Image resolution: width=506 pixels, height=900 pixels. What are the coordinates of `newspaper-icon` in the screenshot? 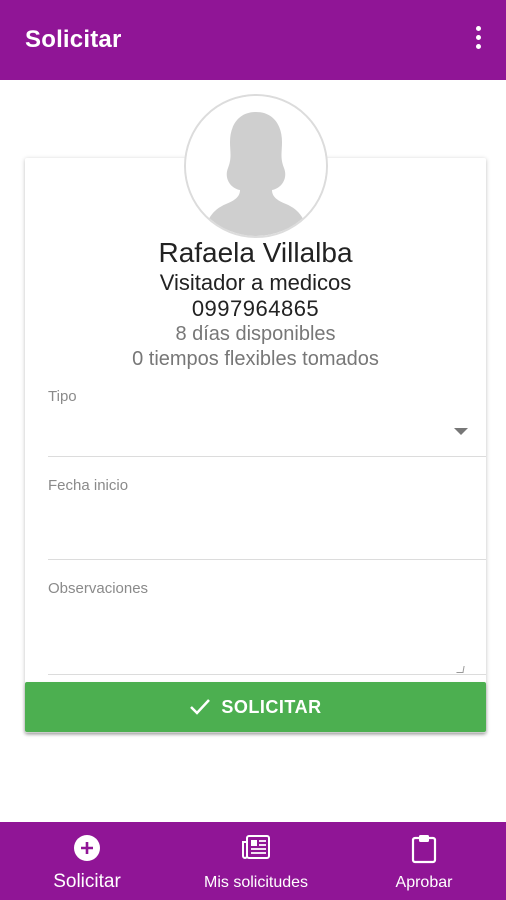 It's located at (256, 850).